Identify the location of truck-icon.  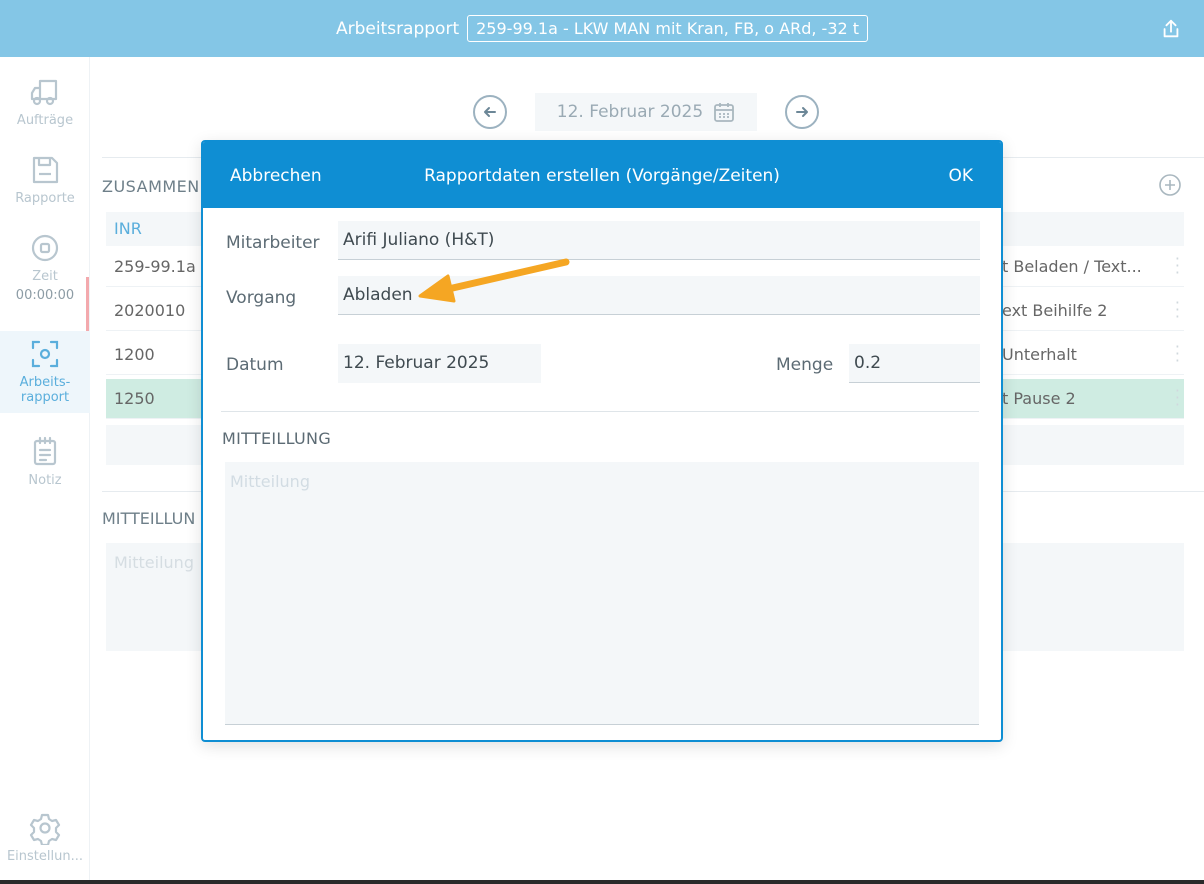
(44, 92).